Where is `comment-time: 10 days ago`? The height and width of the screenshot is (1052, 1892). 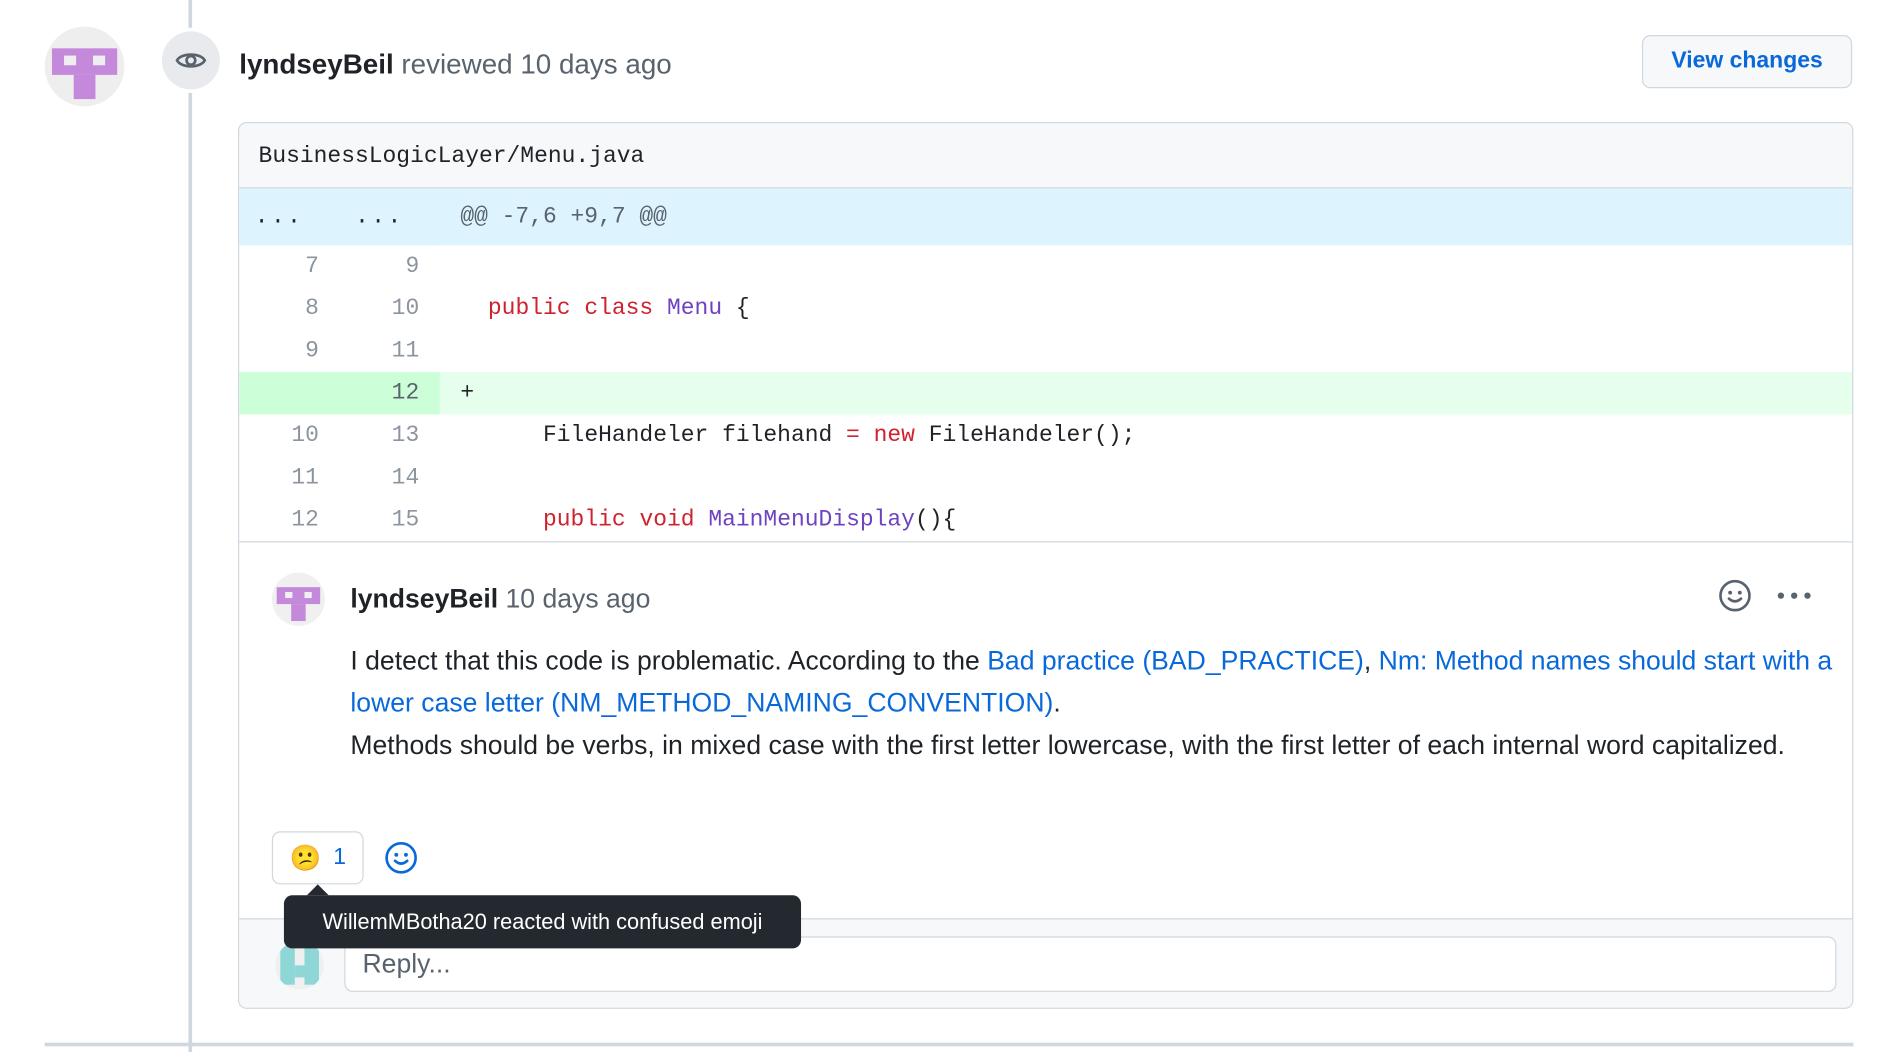
comment-time: 10 days ago is located at coordinates (578, 599).